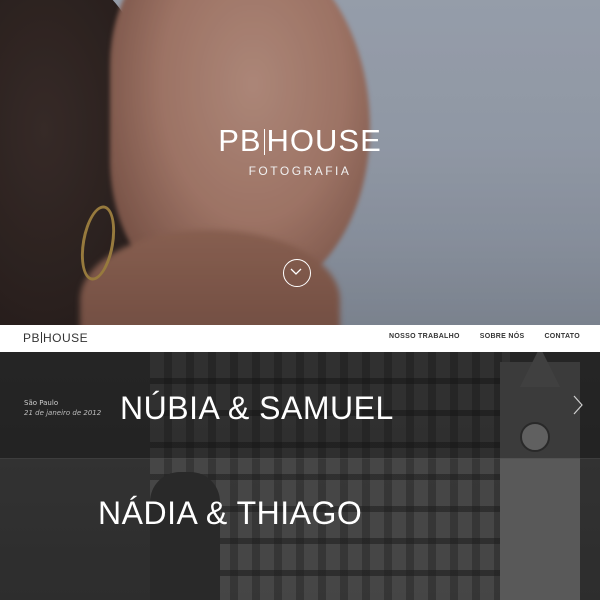 The width and height of the screenshot is (600, 600). I want to click on nav-logo-divider, so click(42, 337).